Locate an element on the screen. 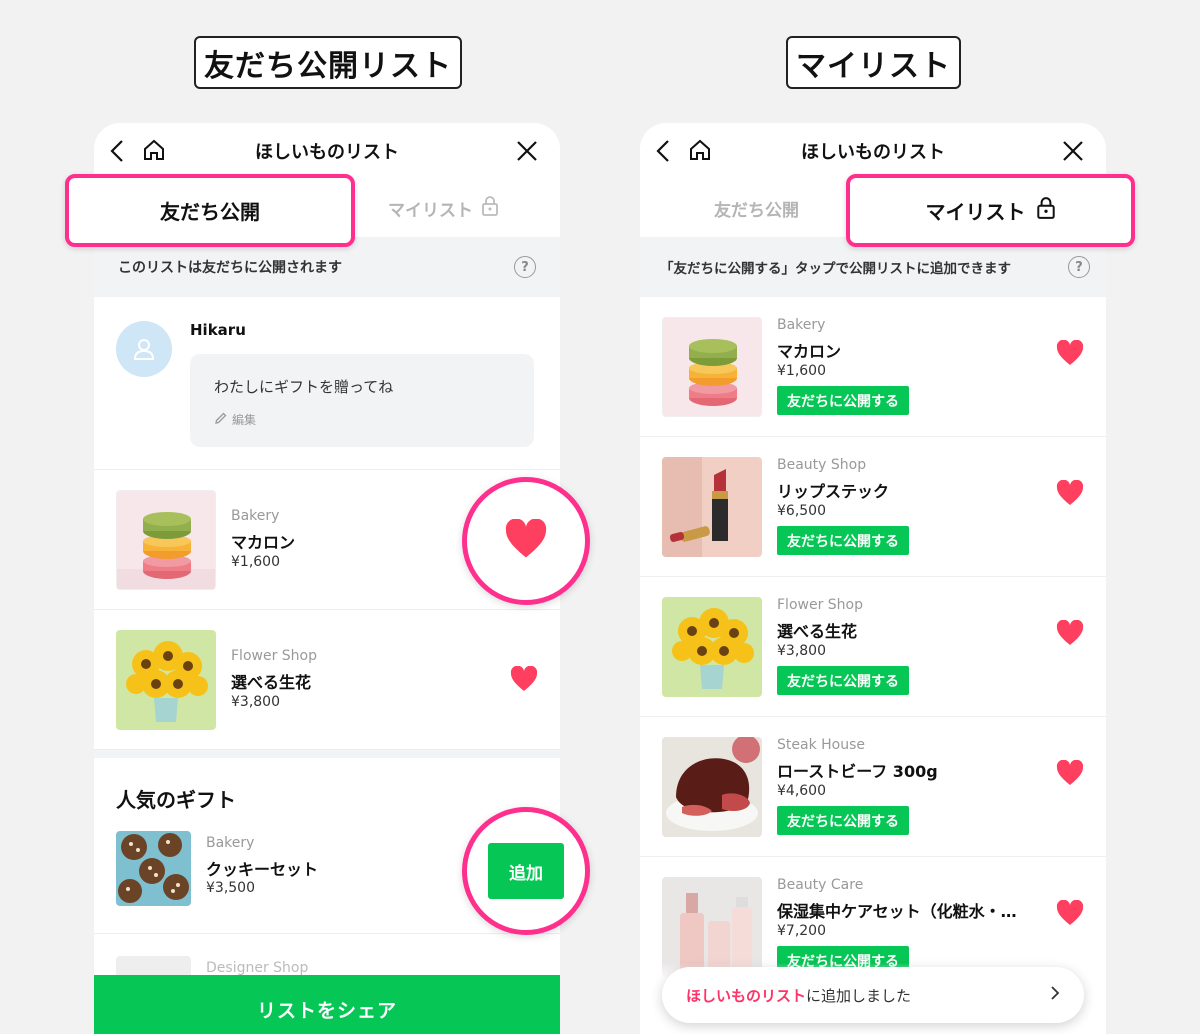 The width and height of the screenshot is (1200, 1034). heart-highlight is located at coordinates (526, 541).